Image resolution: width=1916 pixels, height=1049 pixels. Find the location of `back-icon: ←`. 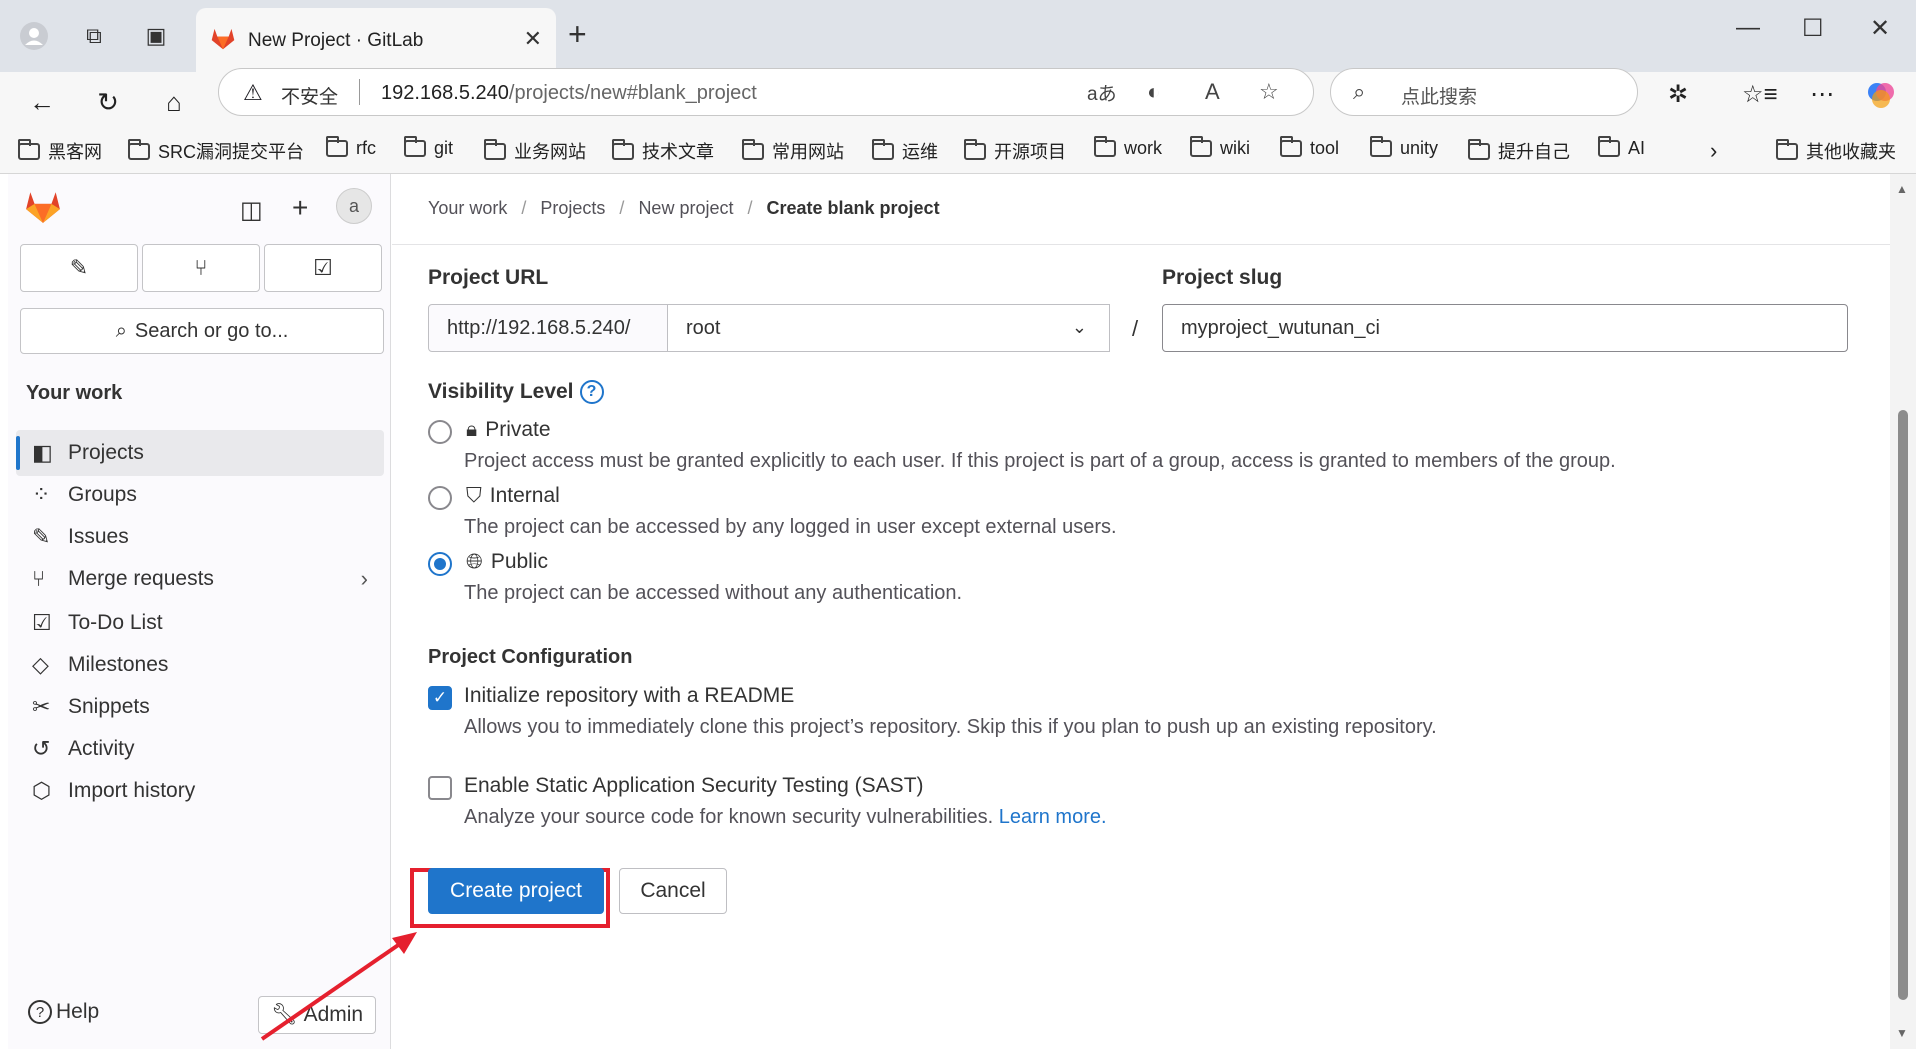

back-icon: ← is located at coordinates (42, 102).